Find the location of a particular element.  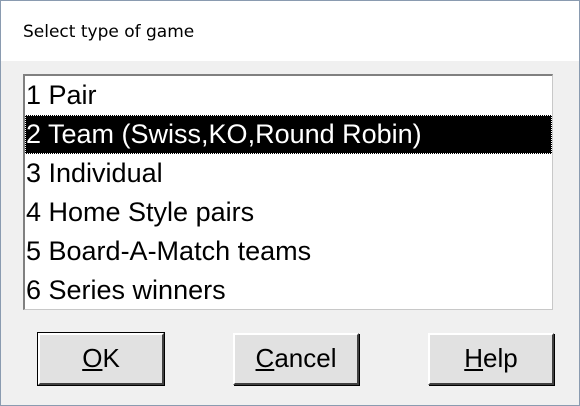

ok-button: OK is located at coordinates (101, 359).